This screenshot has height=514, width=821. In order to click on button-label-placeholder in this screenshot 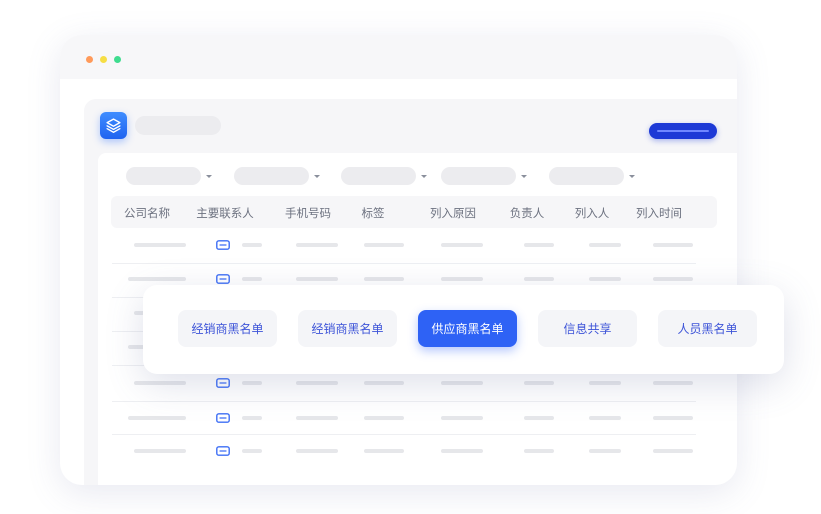, I will do `click(683, 131)`.